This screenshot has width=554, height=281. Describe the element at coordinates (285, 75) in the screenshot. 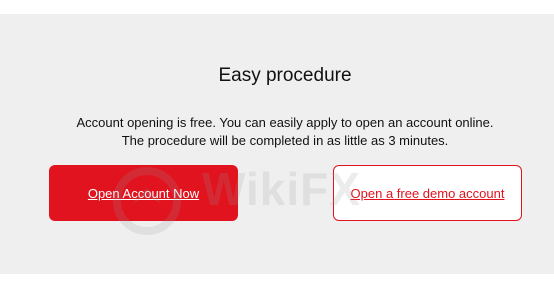

I see `section-title: Easy procedure` at that location.